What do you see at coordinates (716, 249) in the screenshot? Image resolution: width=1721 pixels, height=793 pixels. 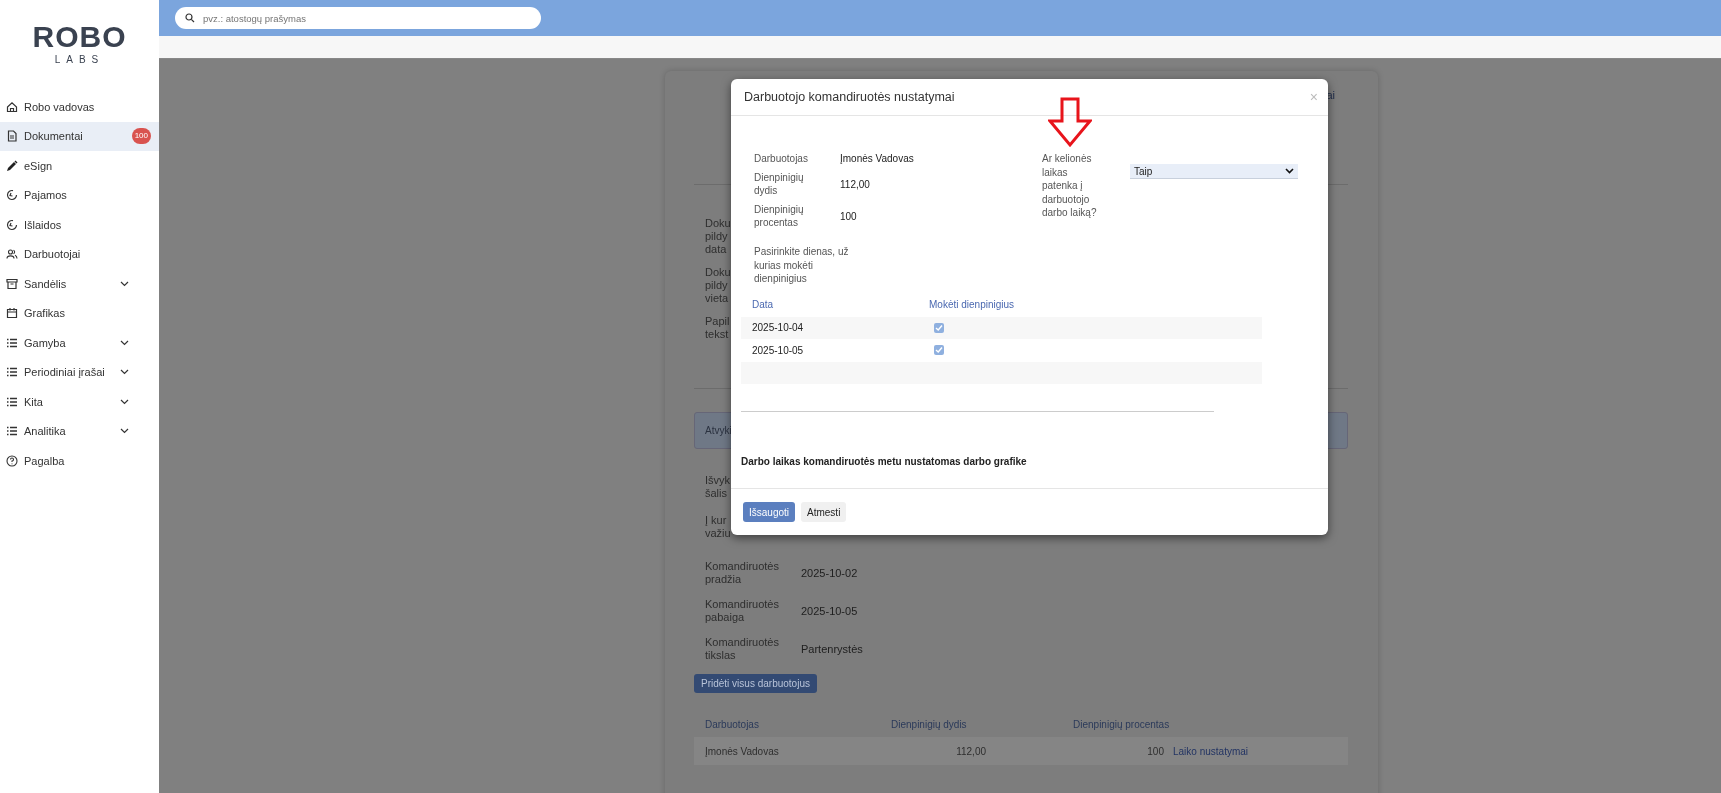 I see `field-label: data` at bounding box center [716, 249].